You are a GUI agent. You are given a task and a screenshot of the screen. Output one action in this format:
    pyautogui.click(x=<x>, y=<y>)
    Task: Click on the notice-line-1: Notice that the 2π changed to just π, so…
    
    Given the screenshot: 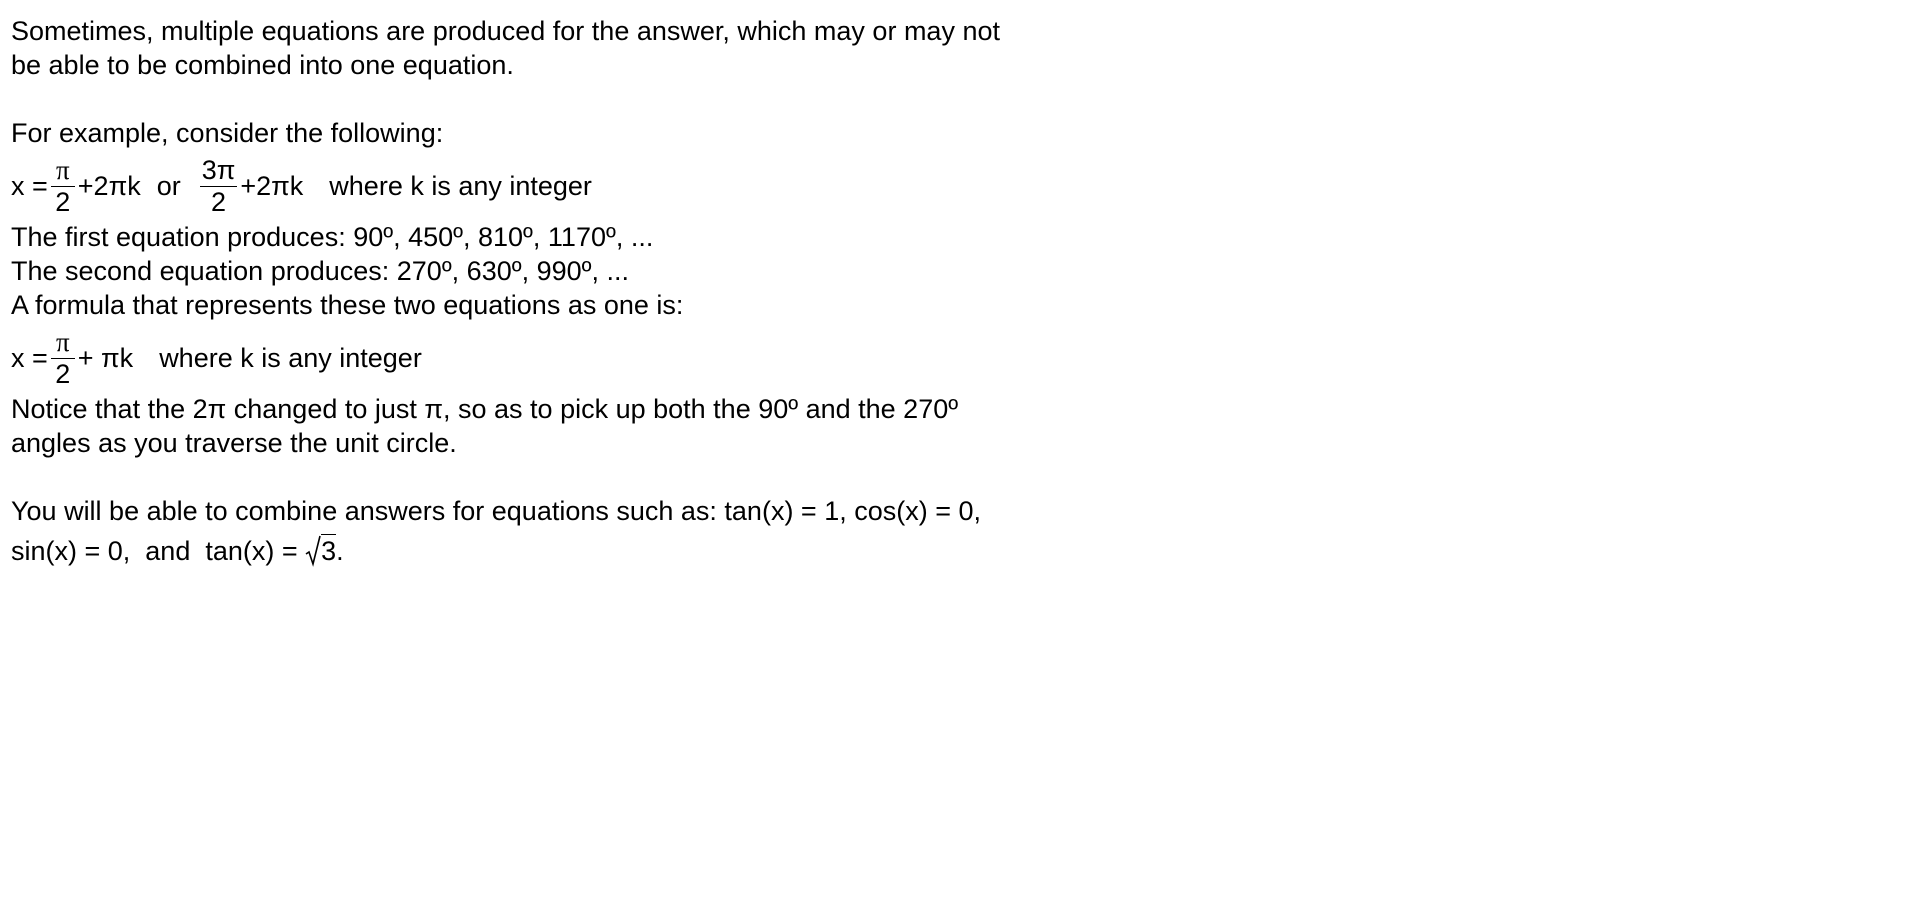 What is the action you would take?
    pyautogui.click(x=485, y=409)
    